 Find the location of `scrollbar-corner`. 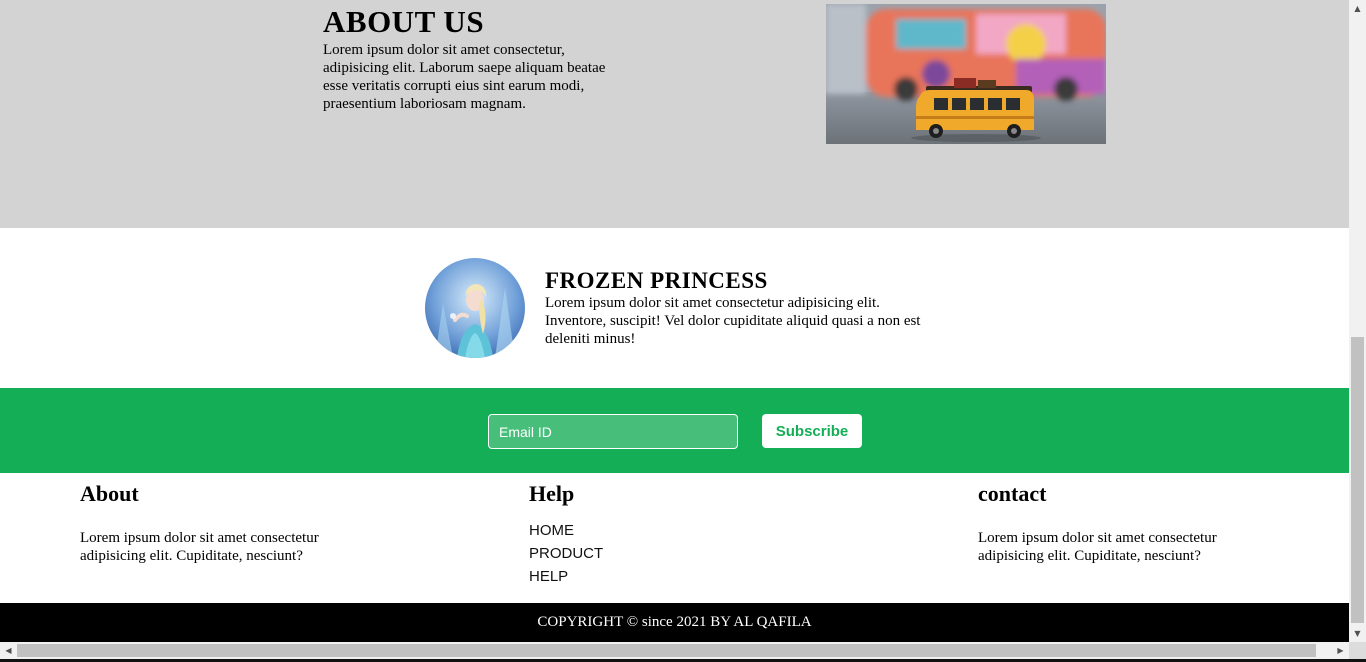

scrollbar-corner is located at coordinates (1357, 650).